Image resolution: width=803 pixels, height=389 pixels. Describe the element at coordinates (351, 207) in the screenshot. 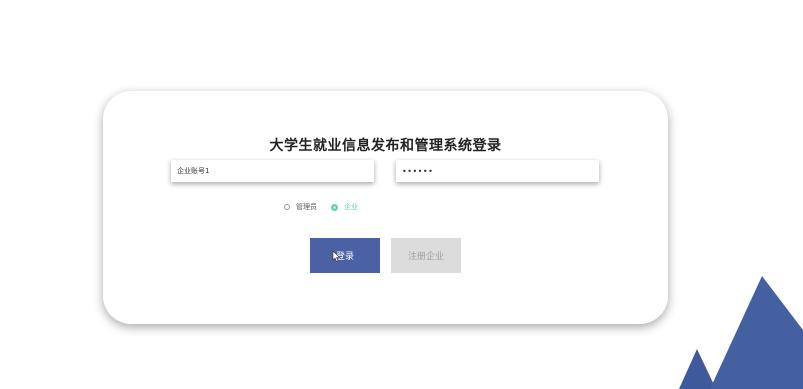

I see `role-label-enterprise: 企业` at that location.